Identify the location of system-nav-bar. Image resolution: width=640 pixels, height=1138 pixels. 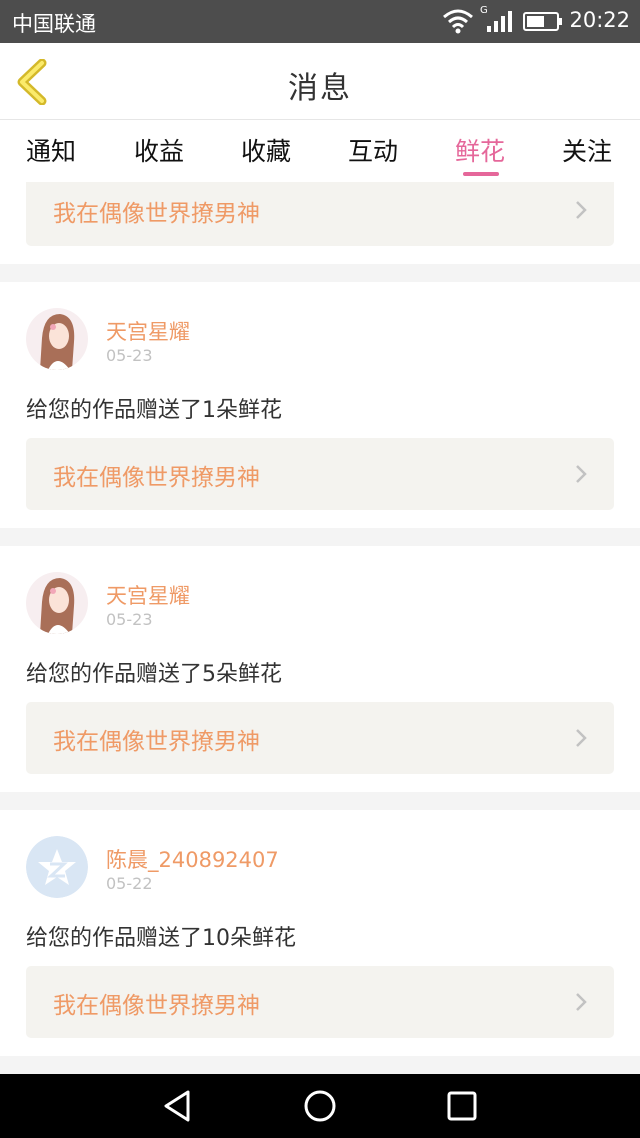
(320, 1106).